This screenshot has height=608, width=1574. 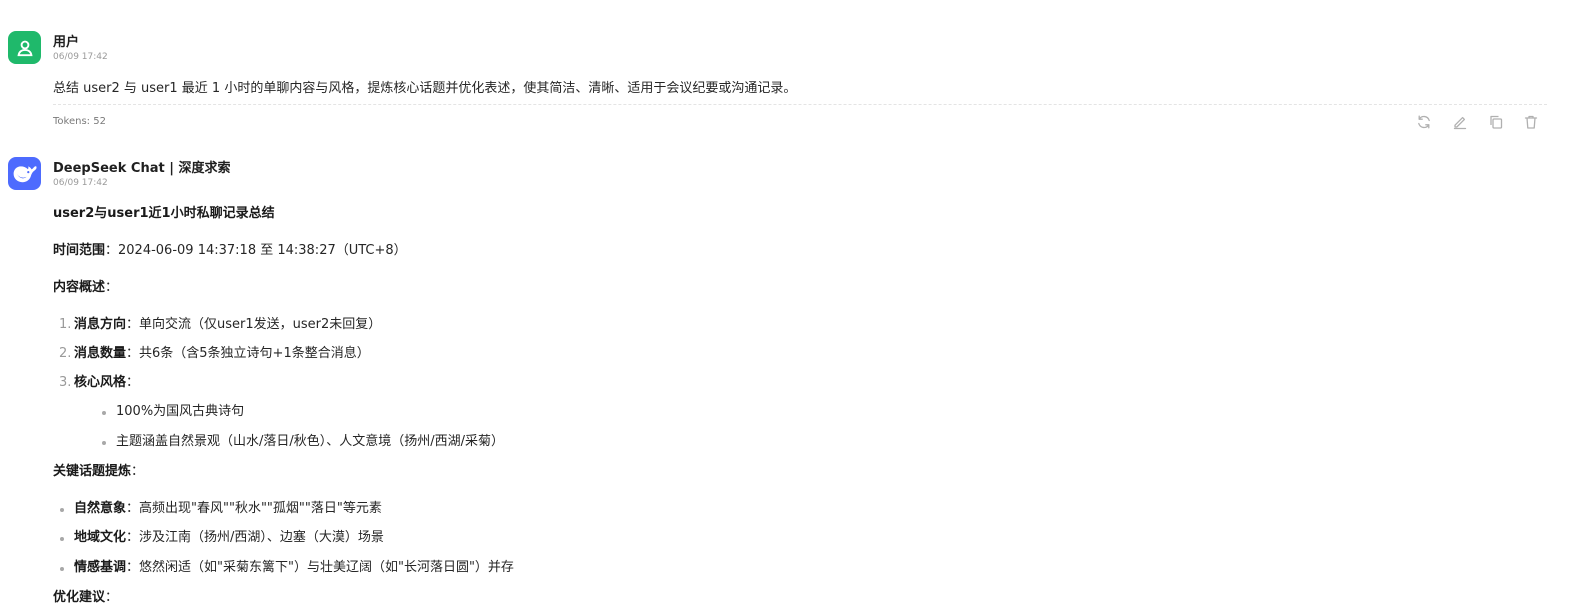 I want to click on bot-name: DeepSeek Chat | 深度求索, so click(x=142, y=168).